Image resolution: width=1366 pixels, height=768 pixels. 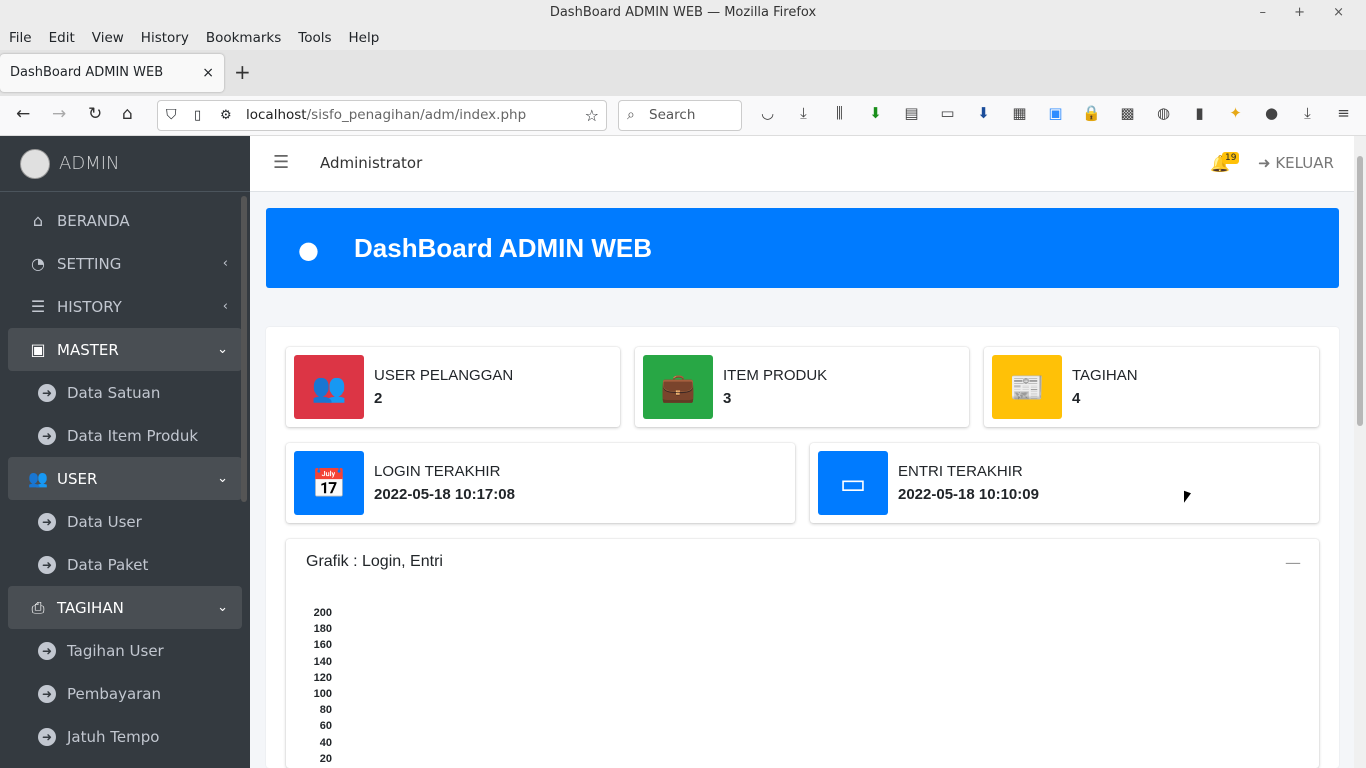 What do you see at coordinates (243, 38) in the screenshot?
I see `menu-bookmarks: Bookmarks` at bounding box center [243, 38].